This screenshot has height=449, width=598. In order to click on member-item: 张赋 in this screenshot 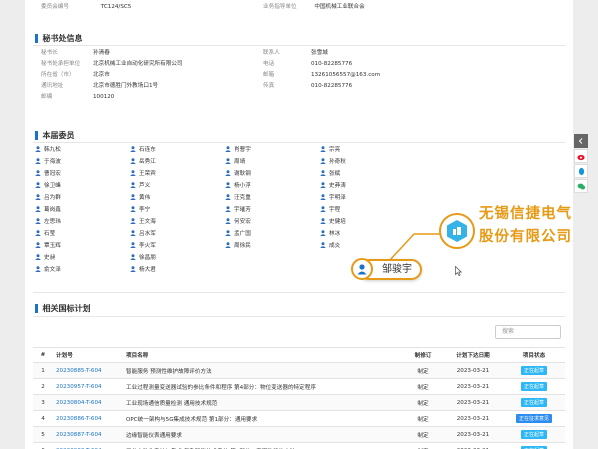, I will do `click(330, 174)`.